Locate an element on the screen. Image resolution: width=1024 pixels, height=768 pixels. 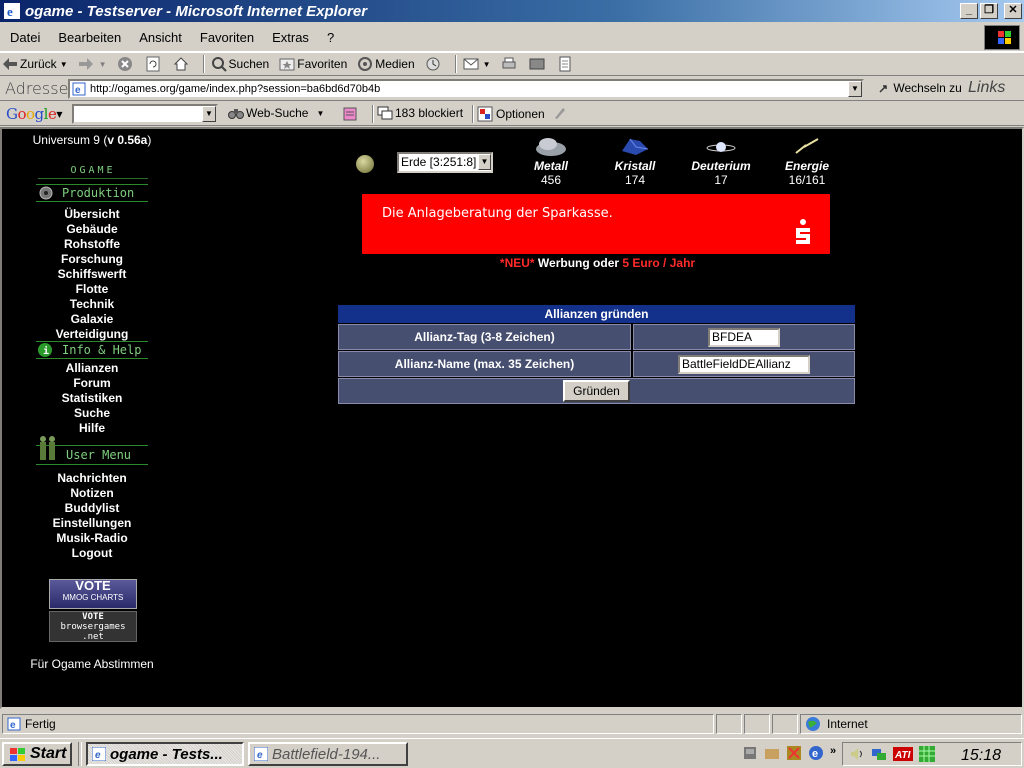
nav-schiffswerft: Schiffswerft is located at coordinates (92, 274).